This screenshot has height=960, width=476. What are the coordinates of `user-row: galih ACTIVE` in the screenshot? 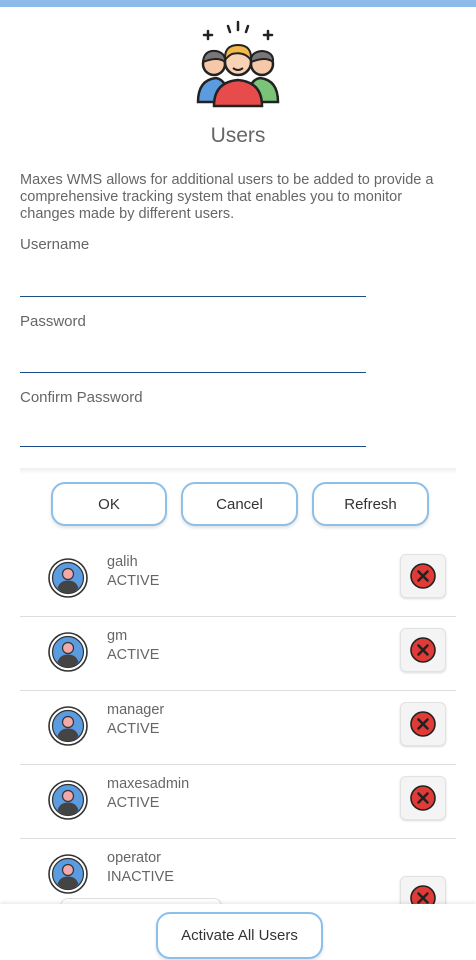 It's located at (238, 579).